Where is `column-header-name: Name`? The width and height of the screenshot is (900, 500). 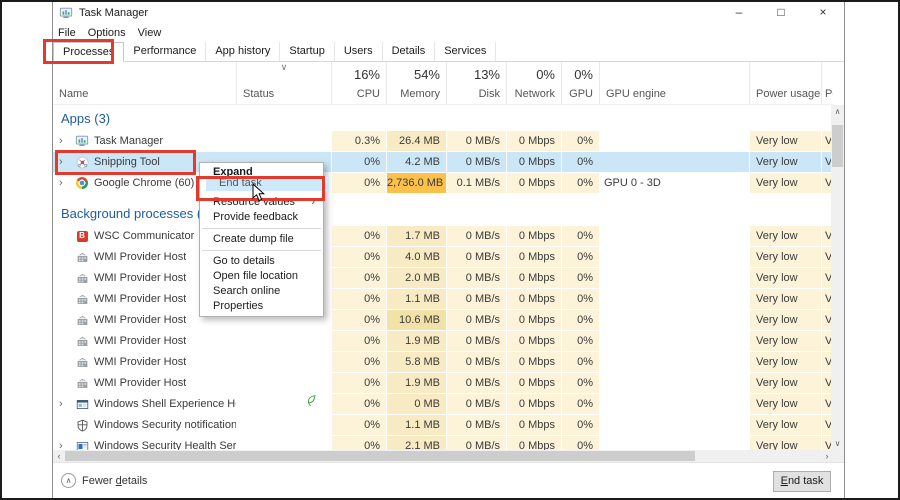
column-header-name: Name is located at coordinates (144, 83).